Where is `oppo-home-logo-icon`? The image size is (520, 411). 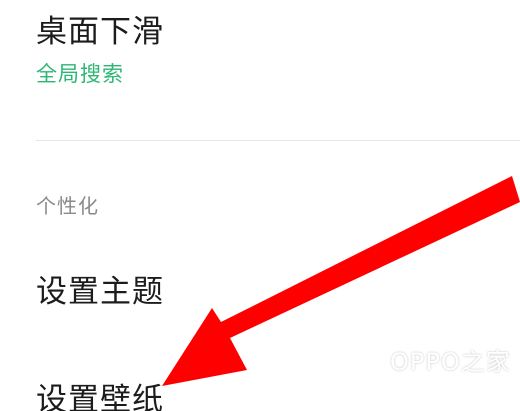
oppo-home-logo-icon is located at coordinates (359, 367).